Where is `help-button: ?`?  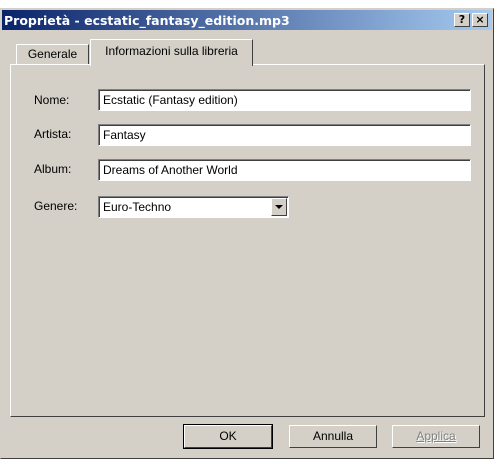
help-button: ? is located at coordinates (462, 20).